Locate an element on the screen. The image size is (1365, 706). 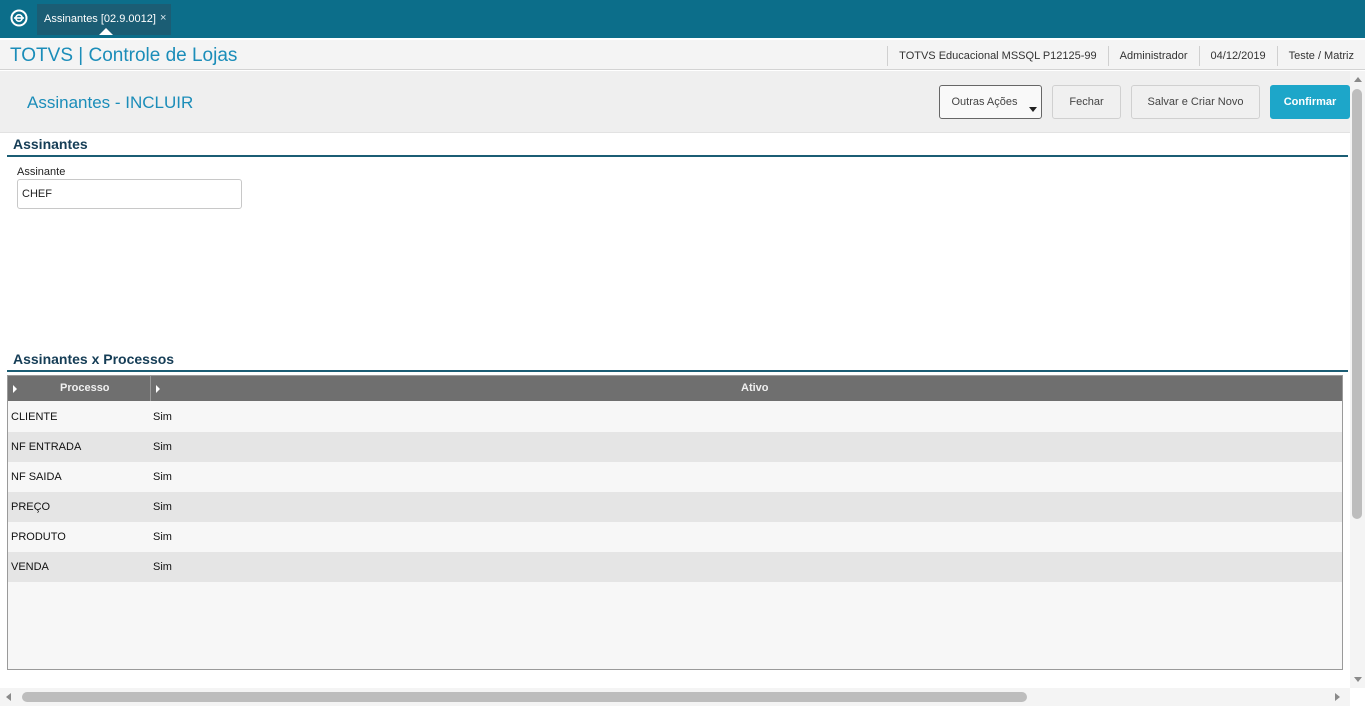
environment-label: TOTVS Educacional MSSQL P12125-99 is located at coordinates (997, 56).